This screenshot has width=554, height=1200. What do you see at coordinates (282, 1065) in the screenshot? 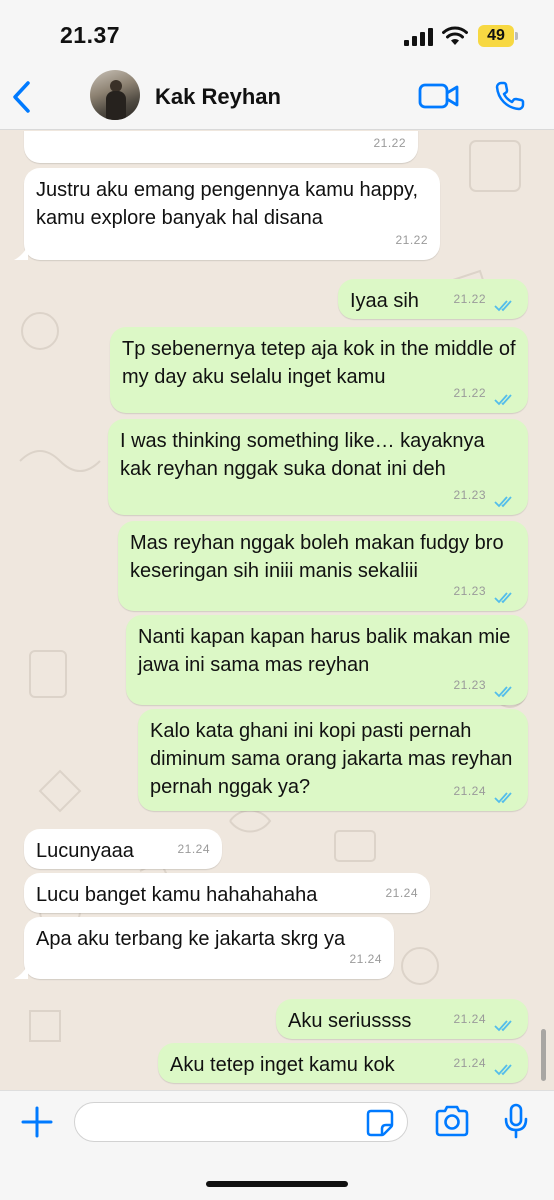
I see `message-text: Aku tetep inget kamu kok` at bounding box center [282, 1065].